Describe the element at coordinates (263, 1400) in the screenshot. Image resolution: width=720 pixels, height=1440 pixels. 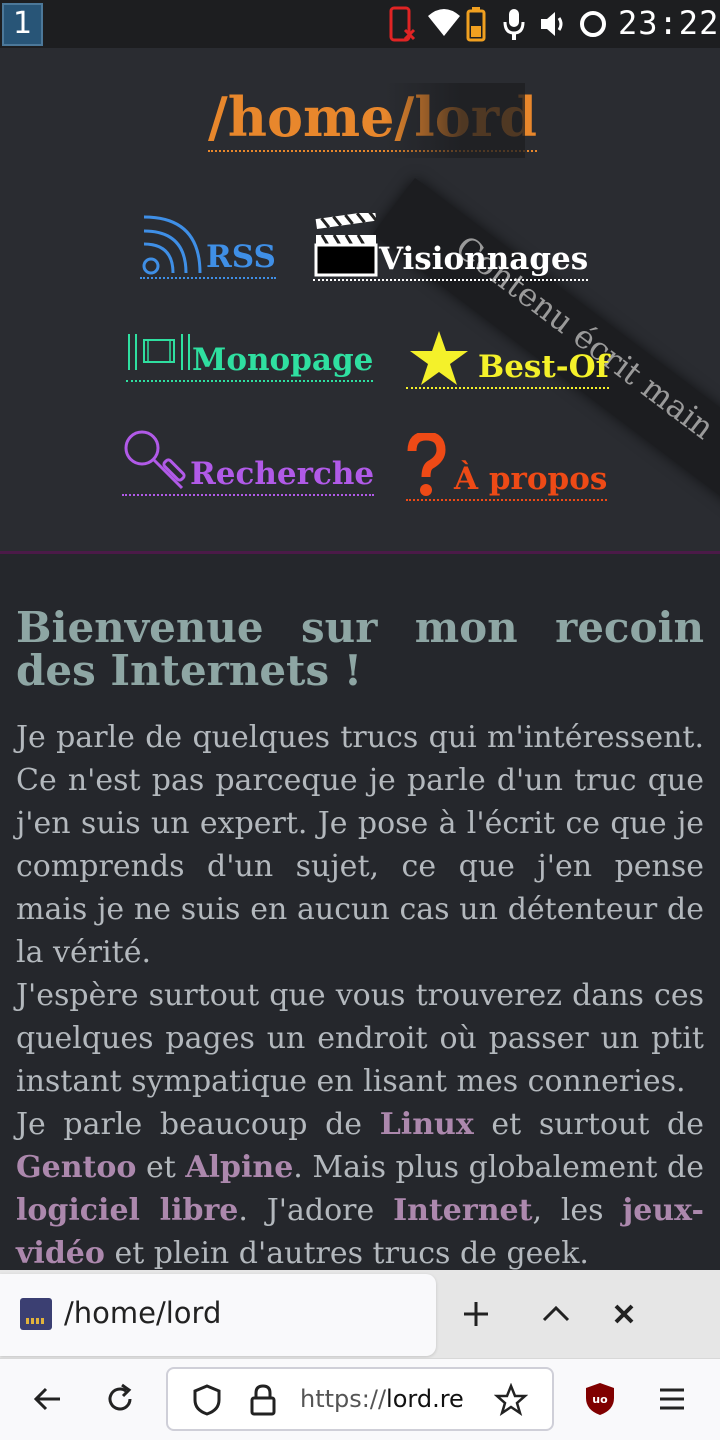
I see `lock-icon` at that location.